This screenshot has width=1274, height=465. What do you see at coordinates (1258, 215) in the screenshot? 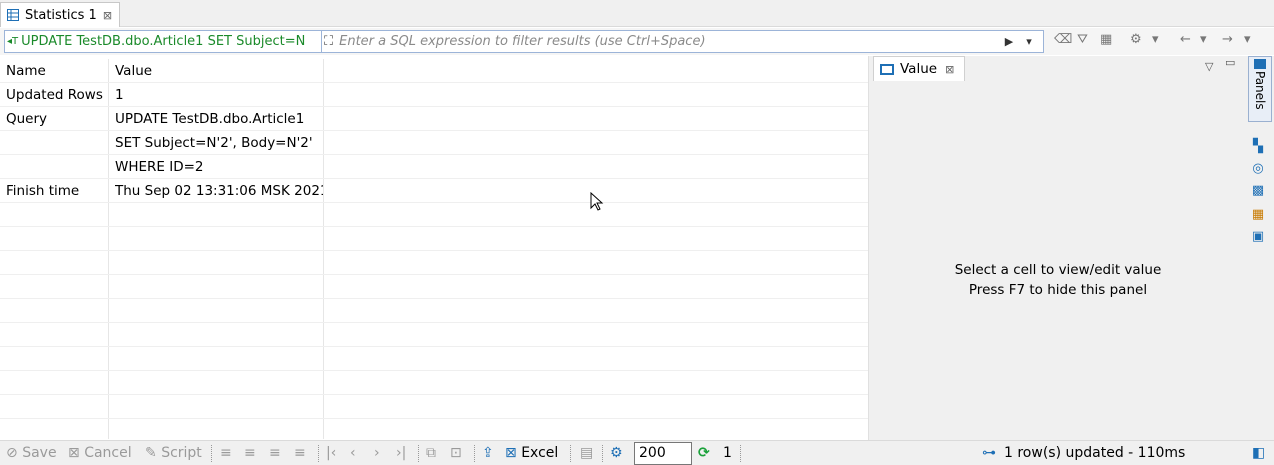
I see `calc-table-icon: ▦` at bounding box center [1258, 215].